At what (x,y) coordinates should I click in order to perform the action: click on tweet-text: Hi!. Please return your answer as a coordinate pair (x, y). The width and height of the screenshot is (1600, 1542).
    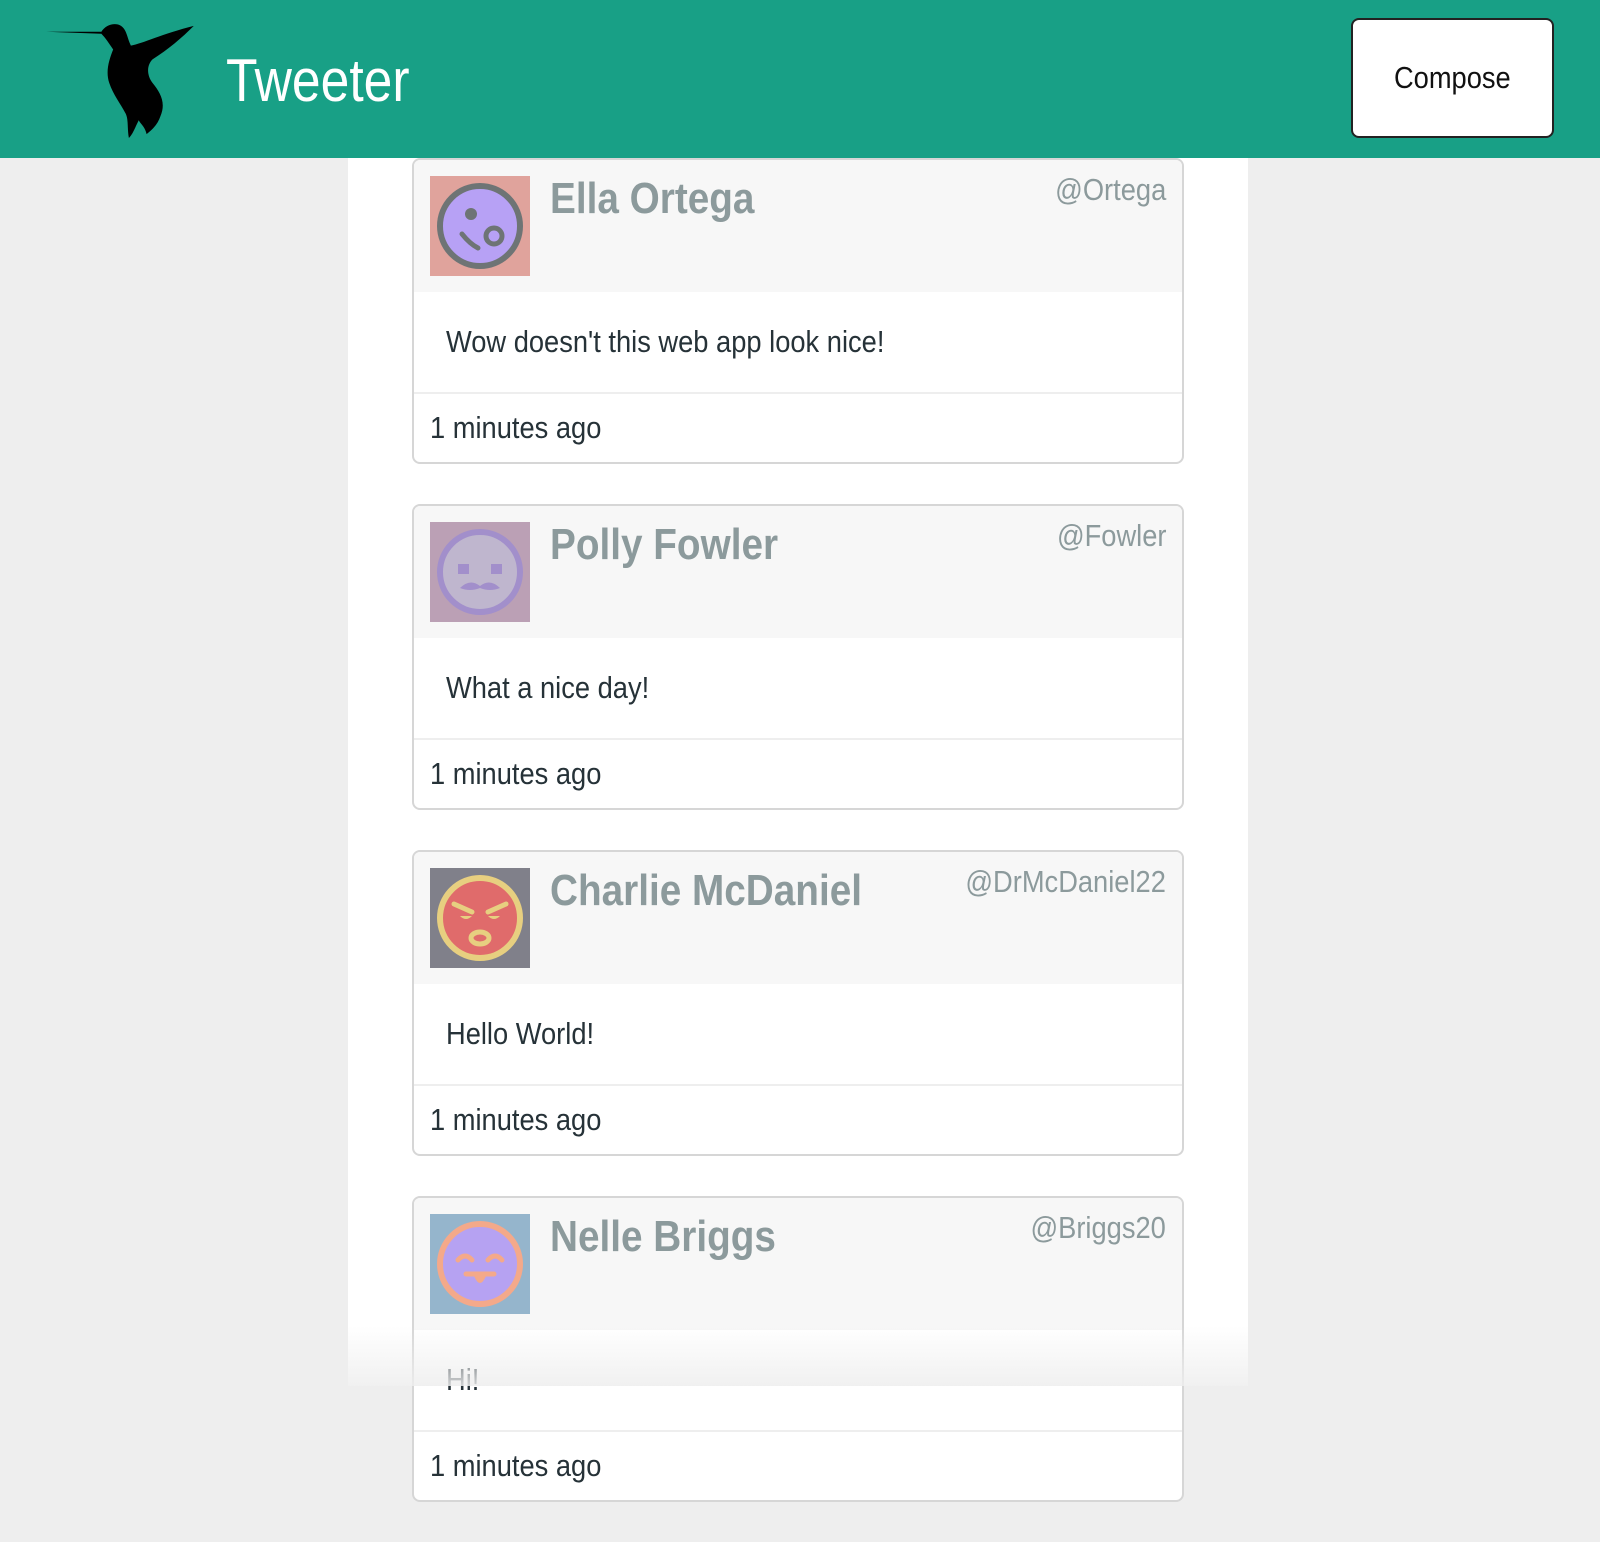
    Looking at the image, I should click on (798, 1381).